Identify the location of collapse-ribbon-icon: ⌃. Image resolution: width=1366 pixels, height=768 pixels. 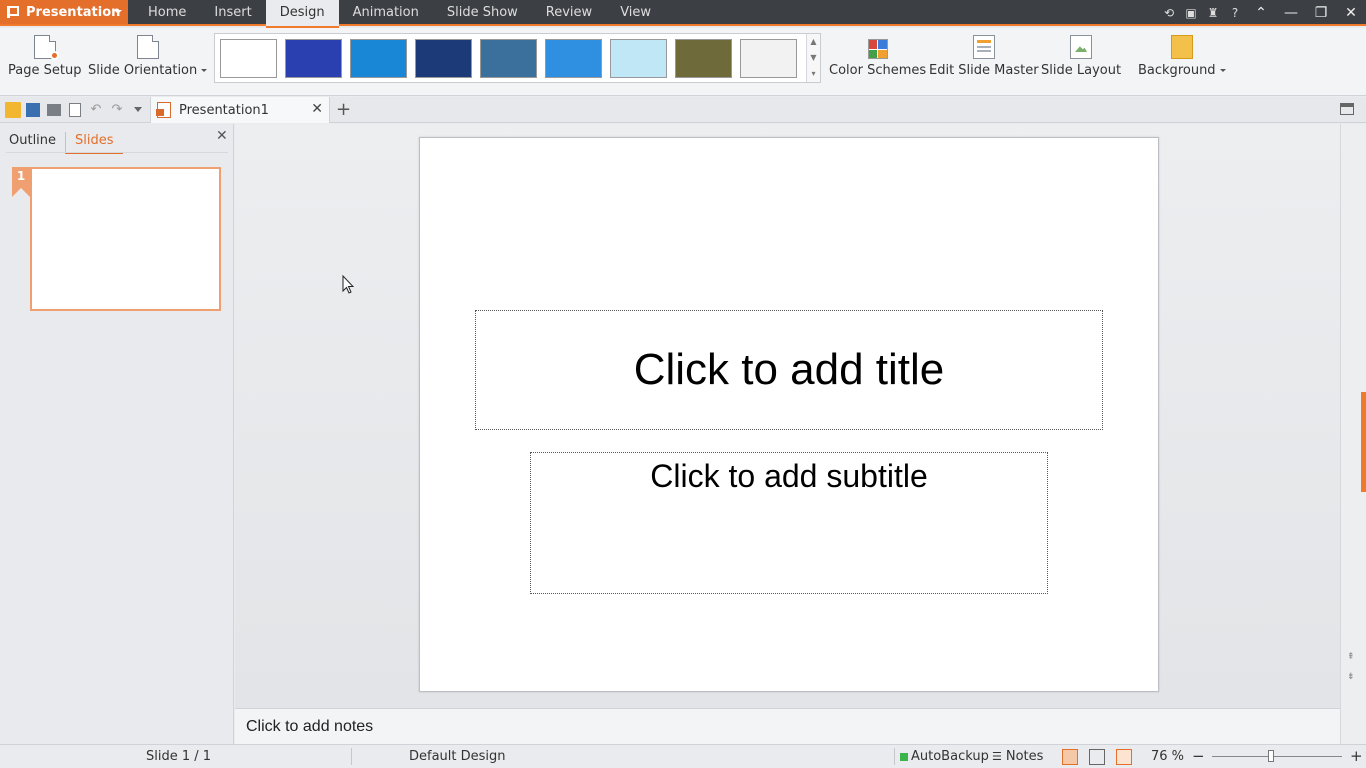
(1261, 13).